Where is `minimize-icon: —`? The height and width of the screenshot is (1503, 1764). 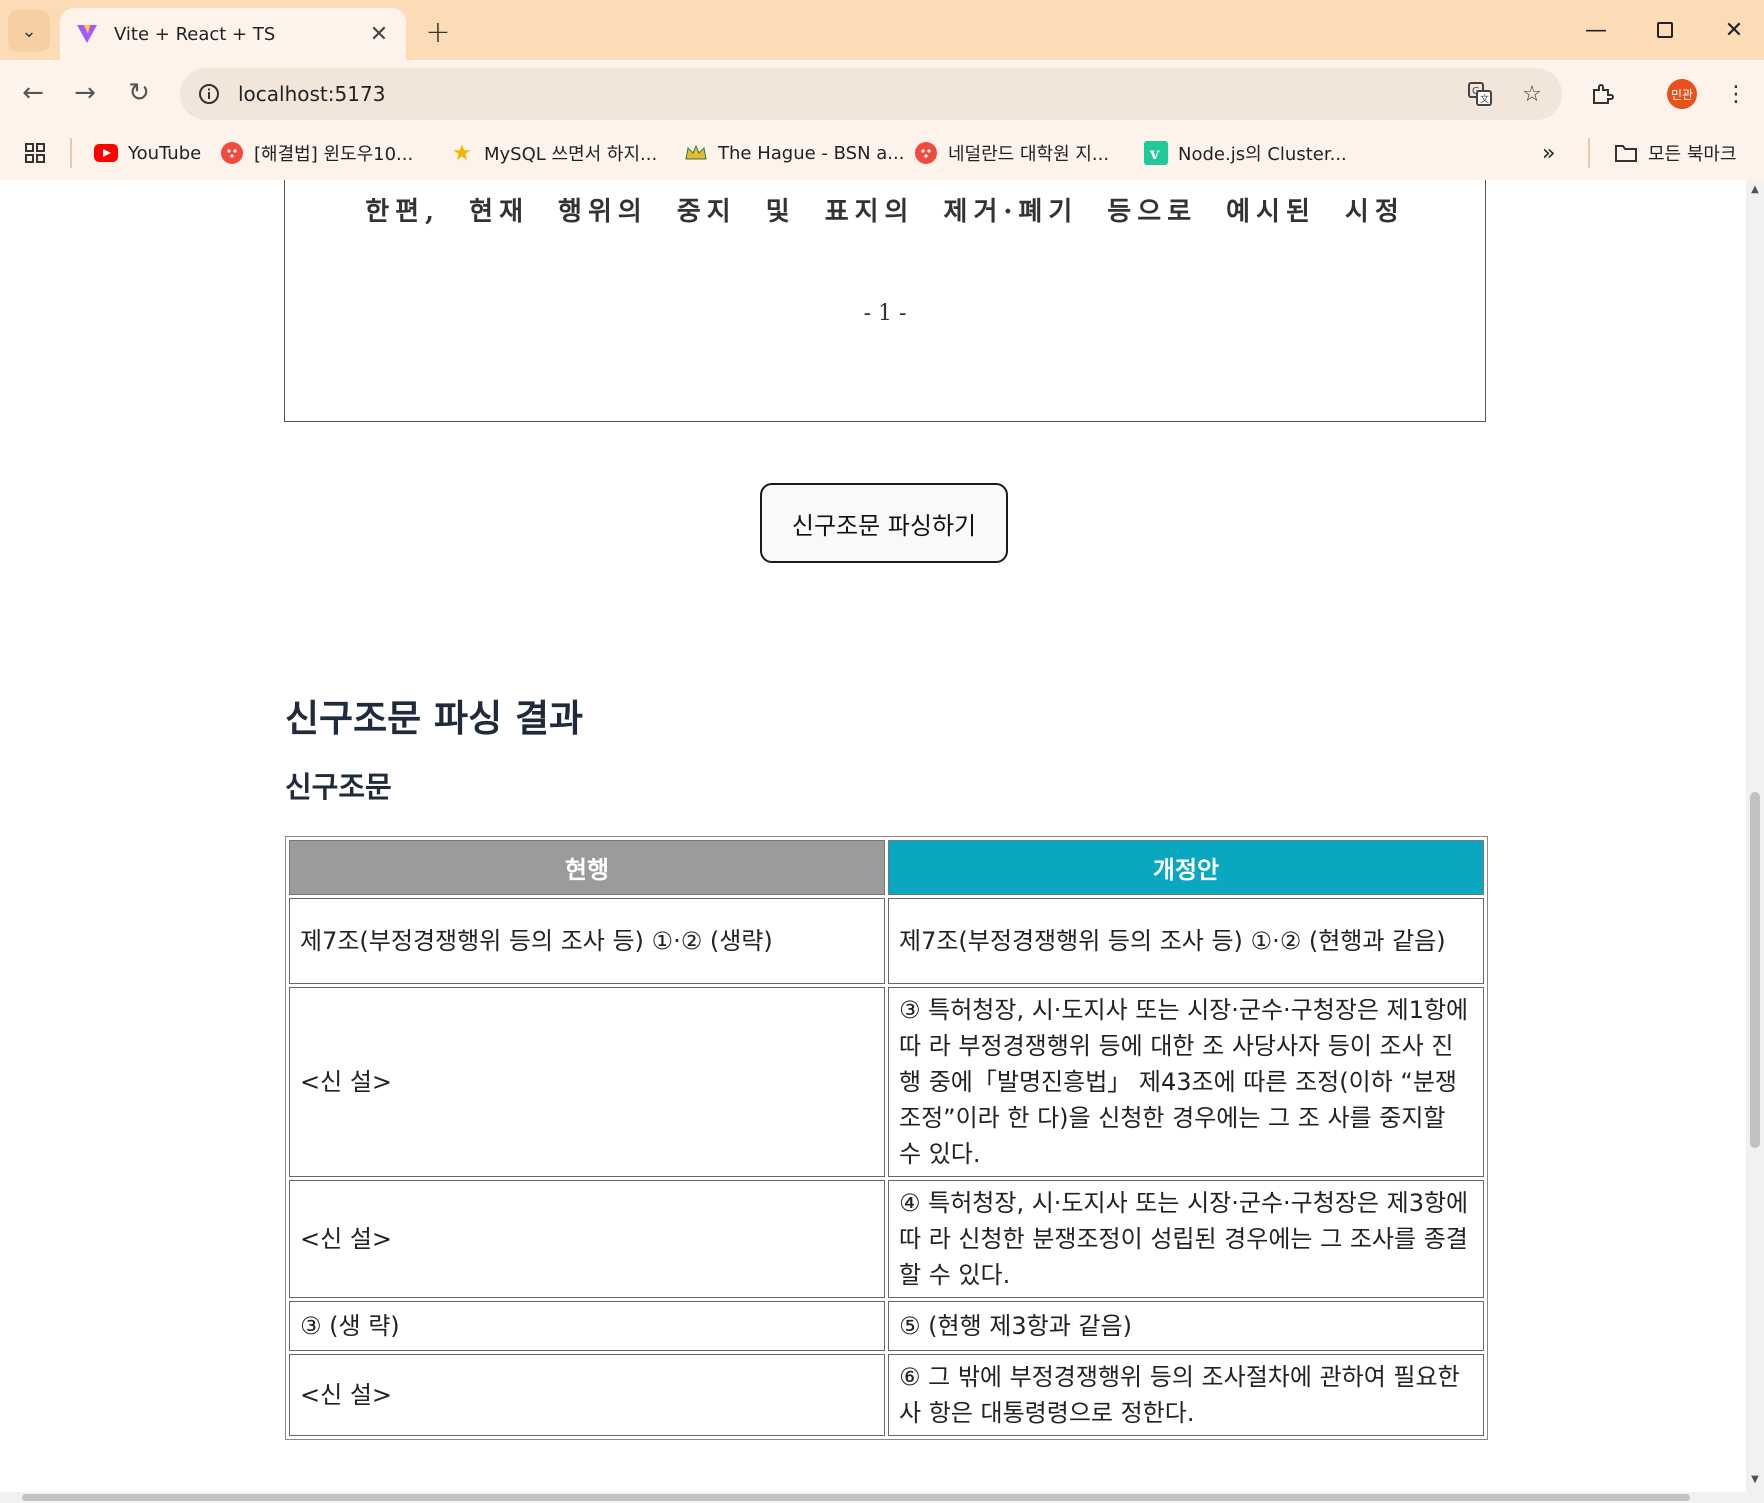
minimize-icon: — is located at coordinates (1596, 30).